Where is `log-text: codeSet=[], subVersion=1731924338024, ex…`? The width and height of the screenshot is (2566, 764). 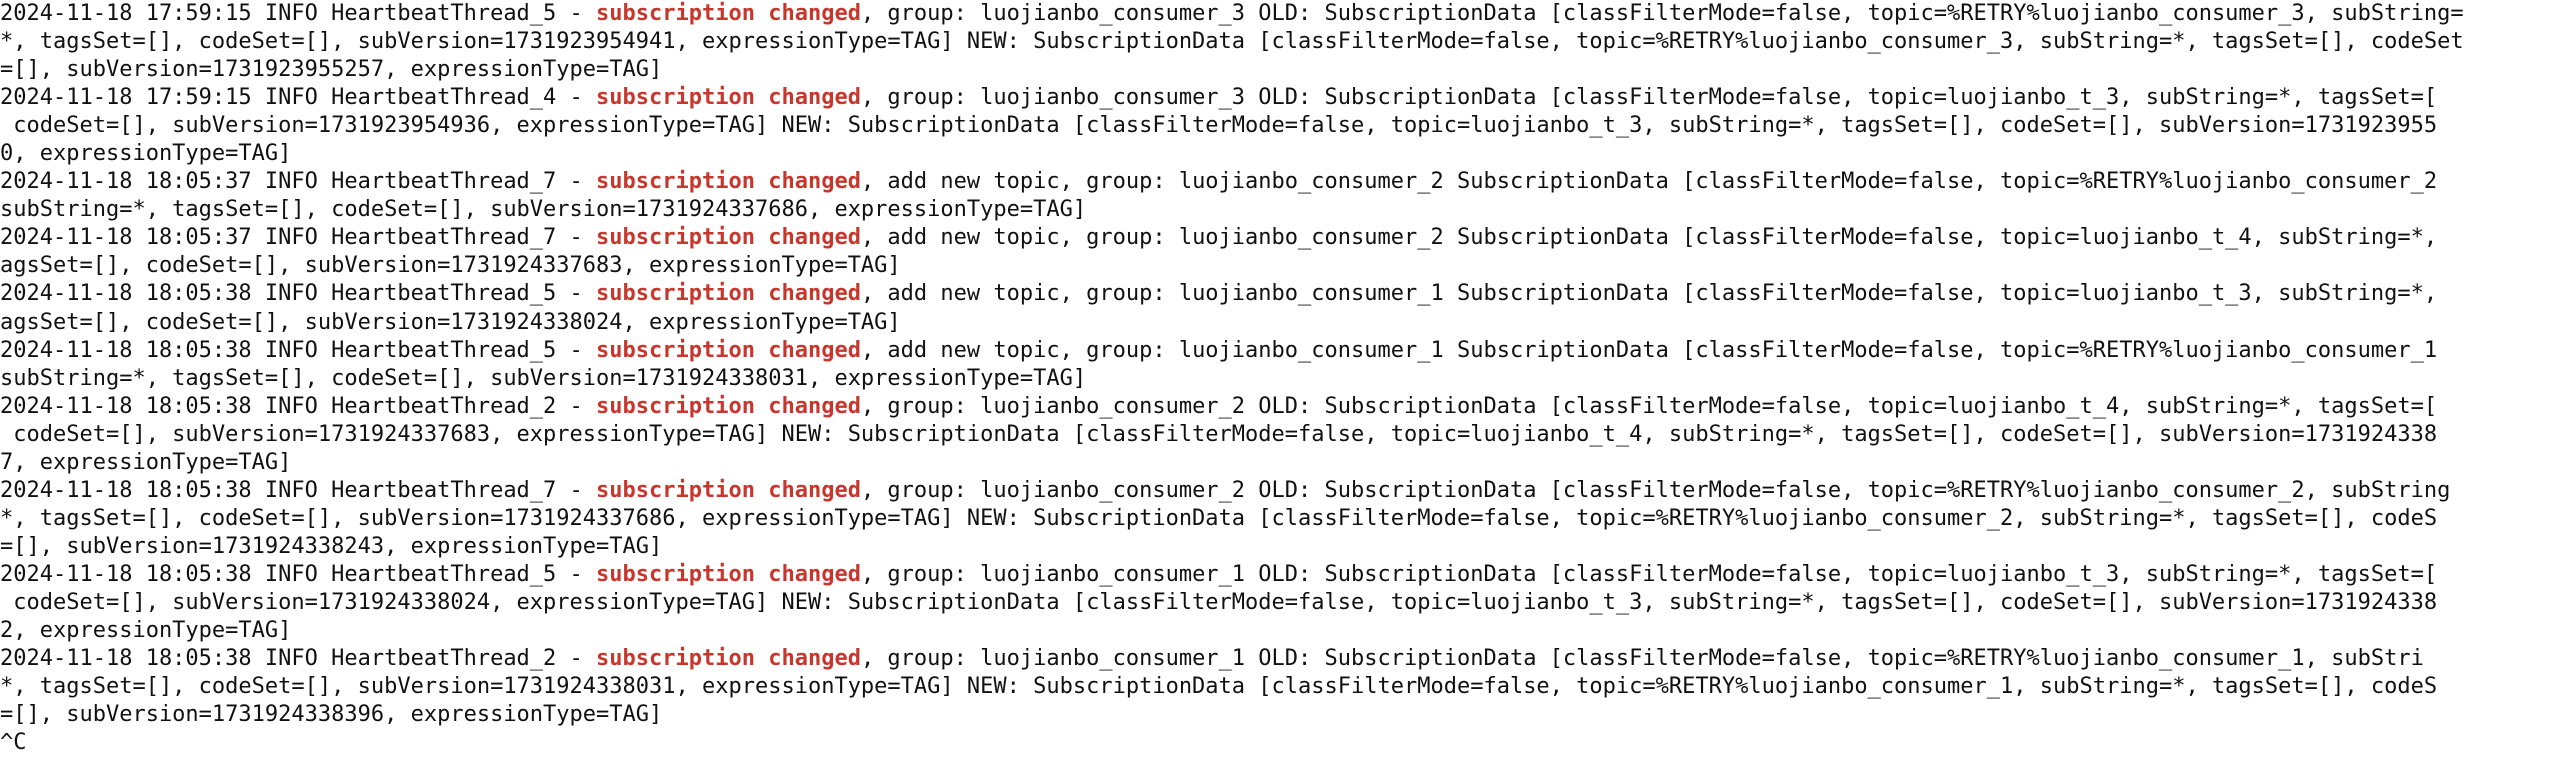
log-text: codeSet=[], subVersion=1731924338024, ex… is located at coordinates (1219, 602).